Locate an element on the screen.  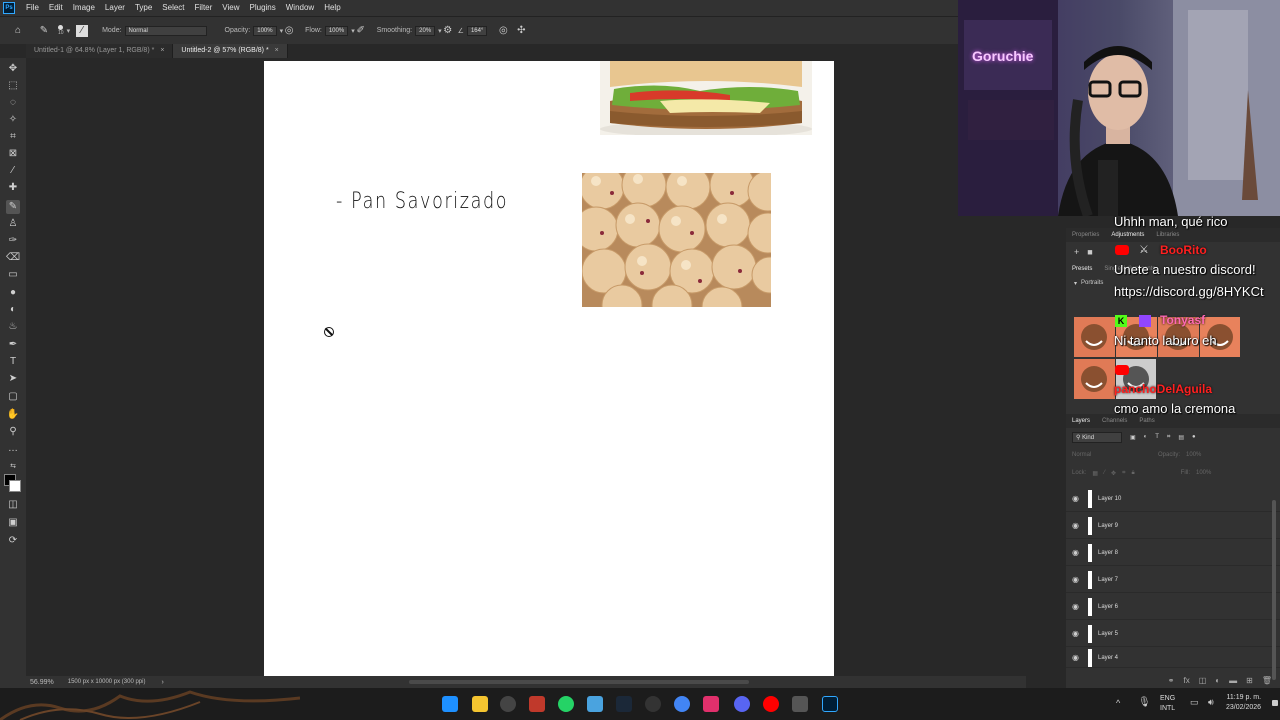
link-layers-icon: ⚭ is located at coordinates (1171, 680).